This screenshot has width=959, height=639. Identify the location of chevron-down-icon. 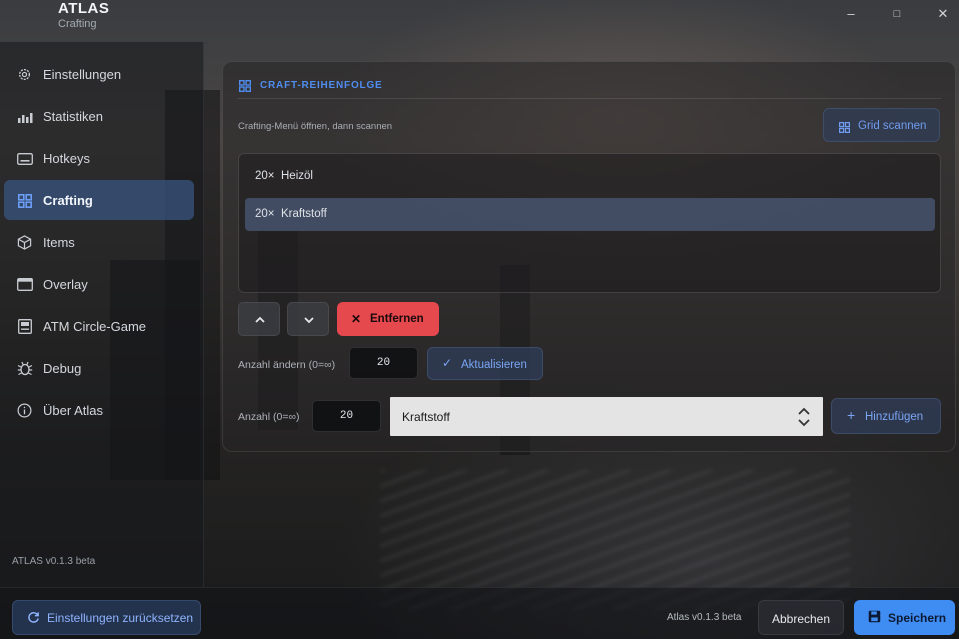
(309, 320).